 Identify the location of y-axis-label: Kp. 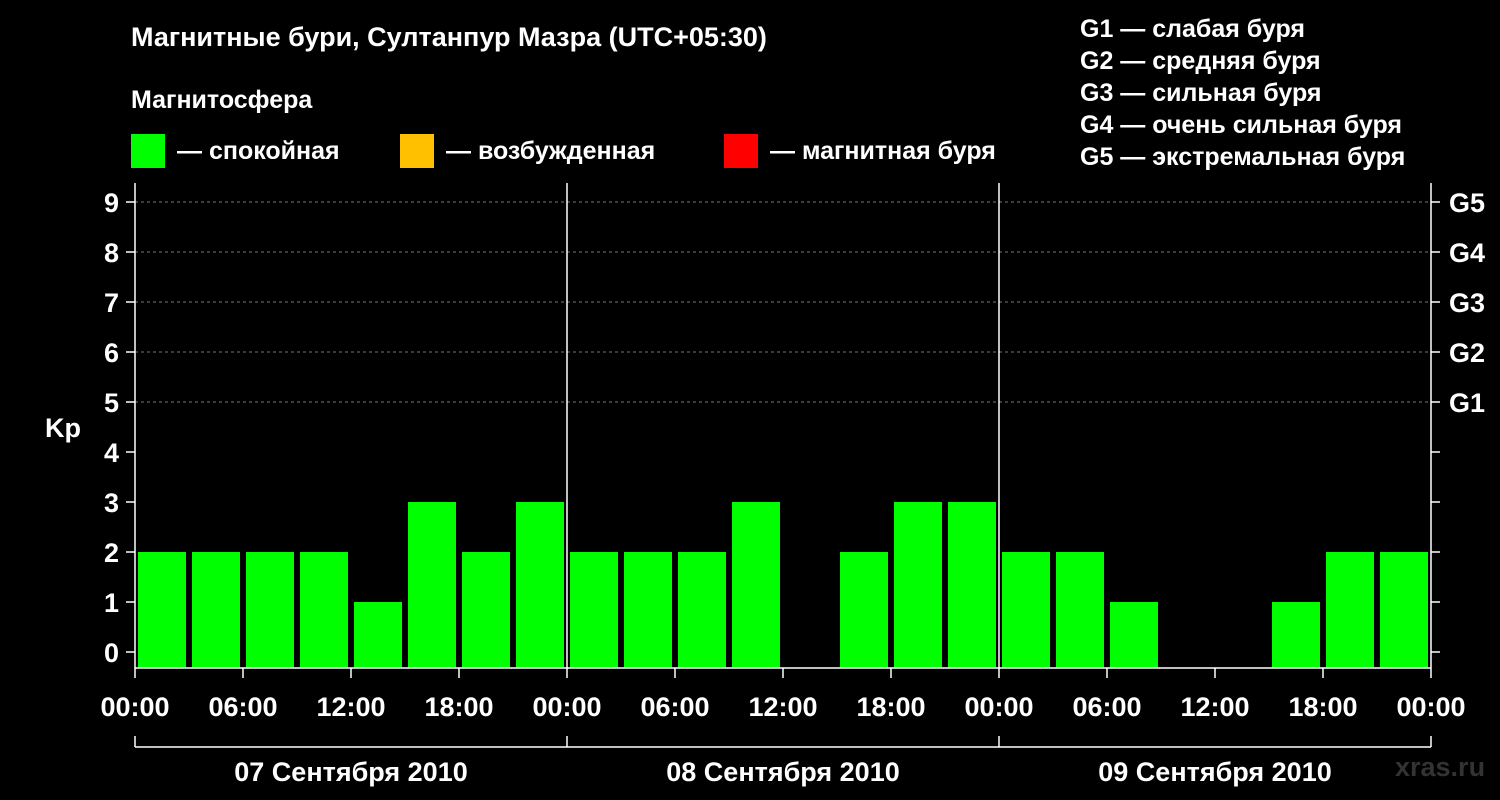
(63, 428).